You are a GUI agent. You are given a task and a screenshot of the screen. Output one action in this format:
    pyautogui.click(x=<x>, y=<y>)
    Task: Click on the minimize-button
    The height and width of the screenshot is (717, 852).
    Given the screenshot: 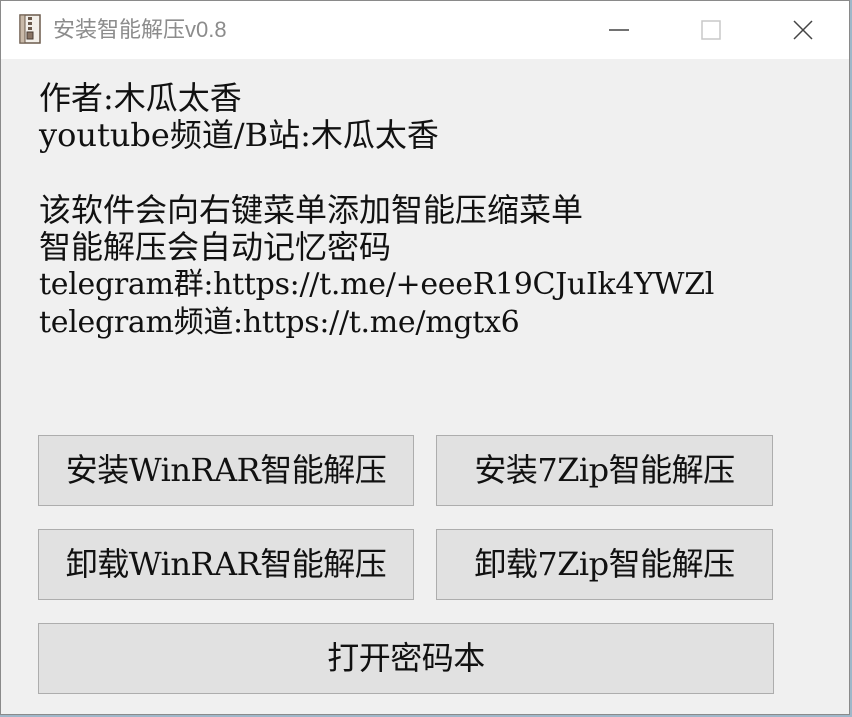 What is the action you would take?
    pyautogui.click(x=619, y=30)
    